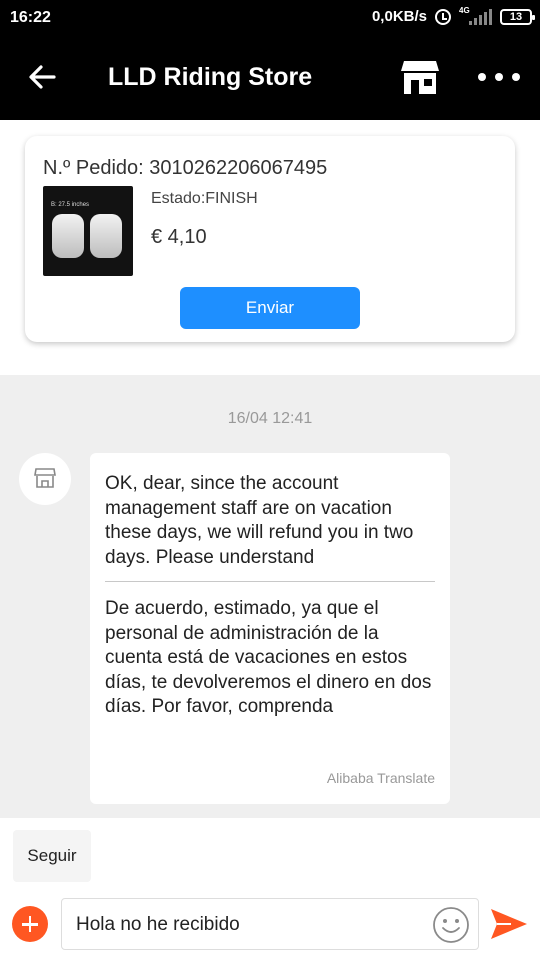  I want to click on product-cup-right, so click(106, 236).